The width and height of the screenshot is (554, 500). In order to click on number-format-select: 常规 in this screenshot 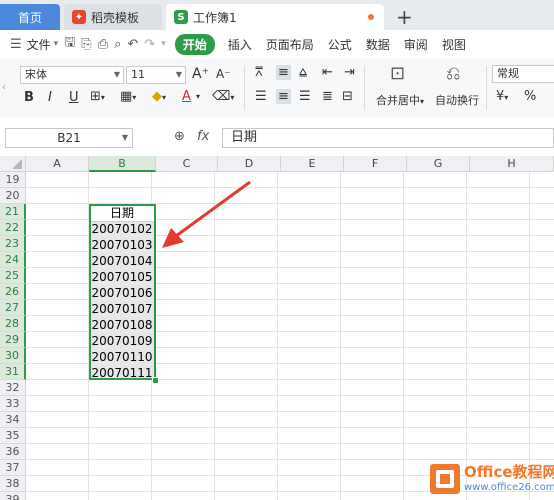, I will do `click(523, 74)`.